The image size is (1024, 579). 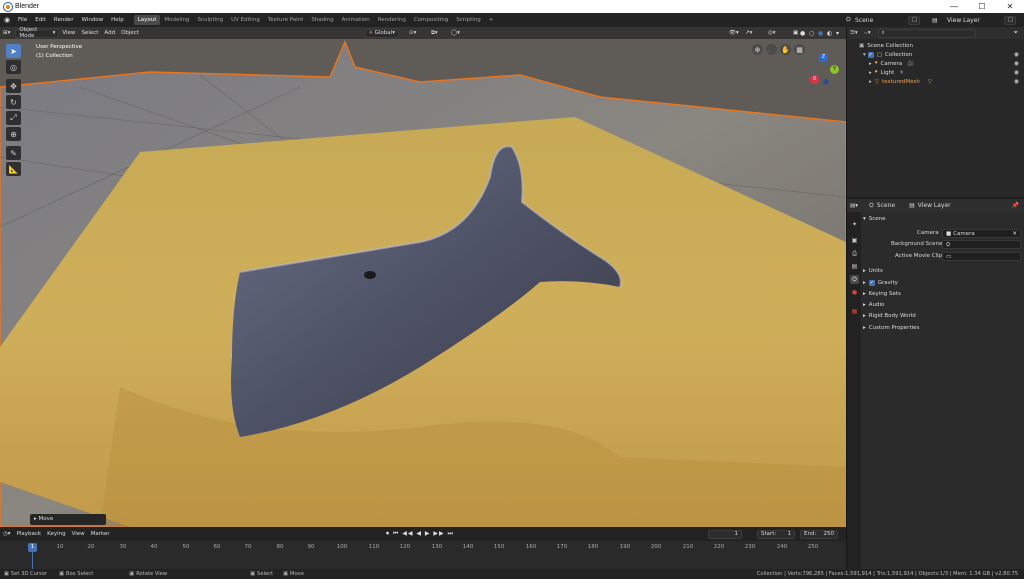 What do you see at coordinates (864, 55) in the screenshot?
I see `expand-arrow-icon: ▾` at bounding box center [864, 55].